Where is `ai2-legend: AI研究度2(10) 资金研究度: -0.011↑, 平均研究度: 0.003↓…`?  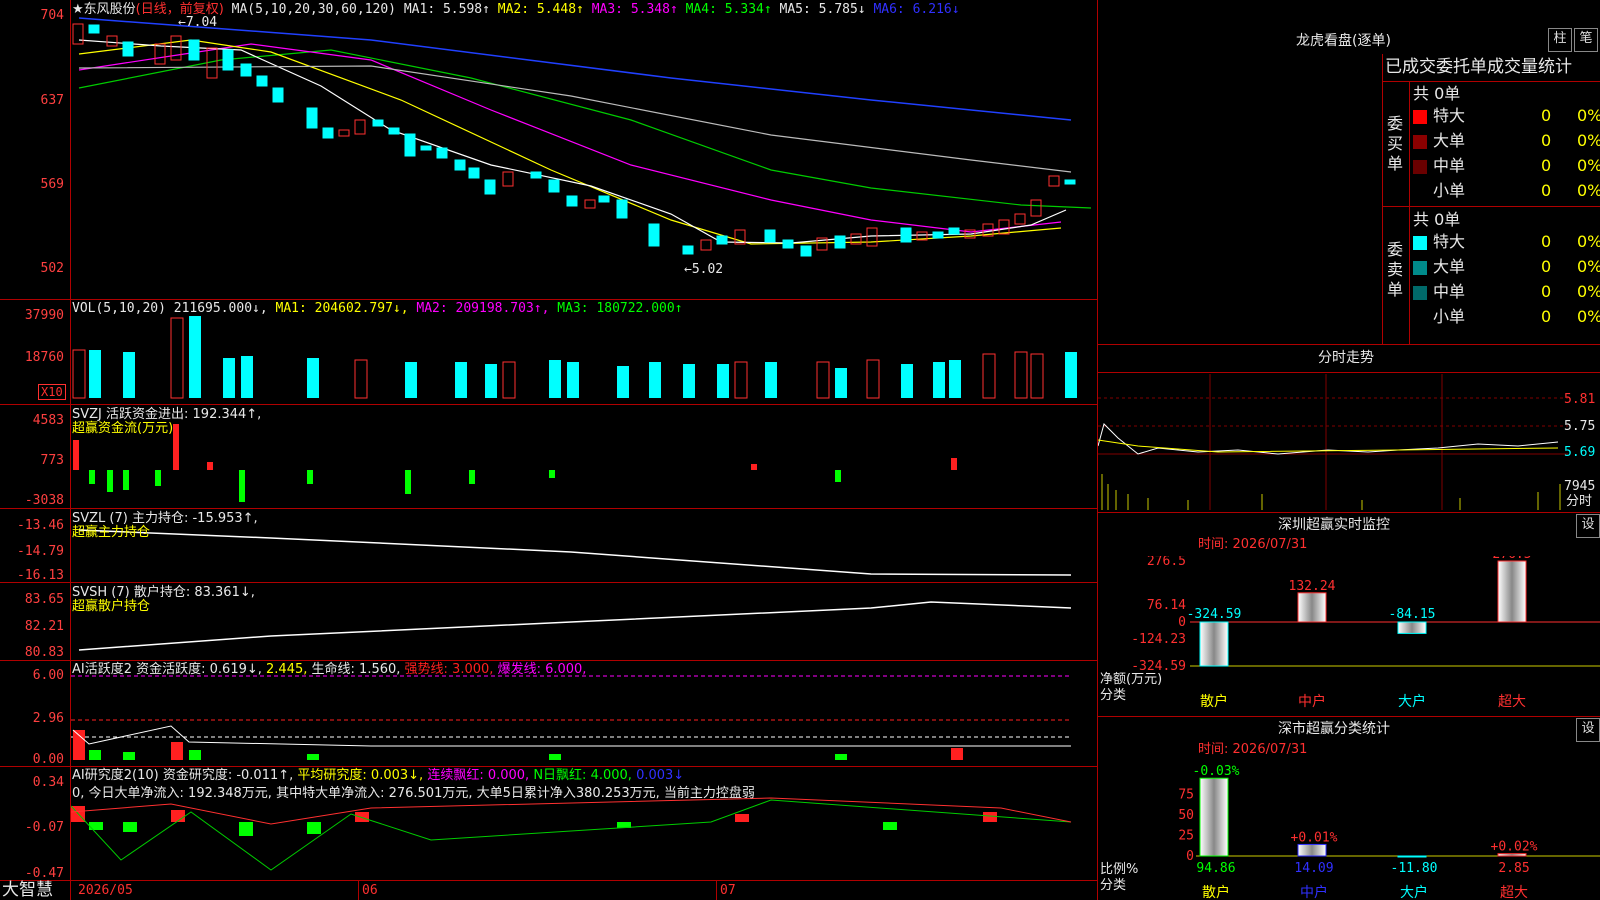
ai2-legend: AI研究度2(10) 资金研究度: -0.011↑, 平均研究度: 0.003↓… is located at coordinates (378, 776).